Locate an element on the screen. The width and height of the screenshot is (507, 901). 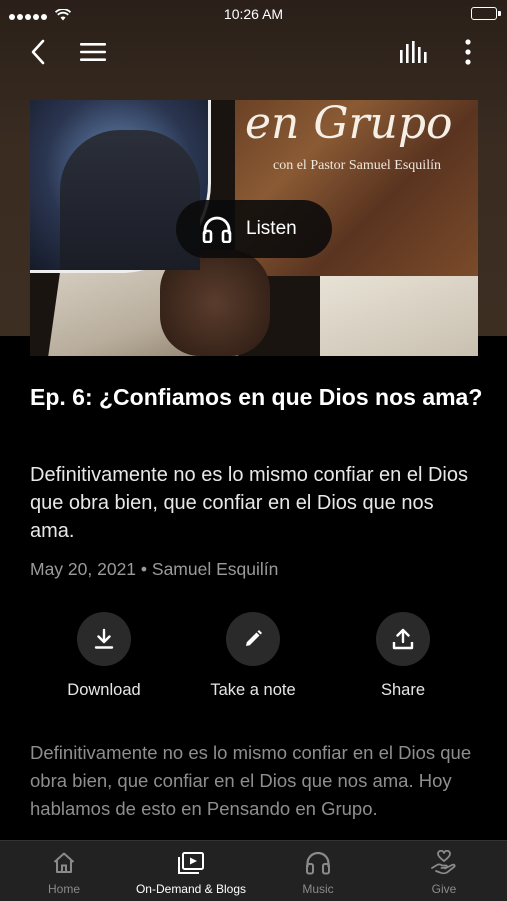
share-button: Share is located at coordinates (403, 656).